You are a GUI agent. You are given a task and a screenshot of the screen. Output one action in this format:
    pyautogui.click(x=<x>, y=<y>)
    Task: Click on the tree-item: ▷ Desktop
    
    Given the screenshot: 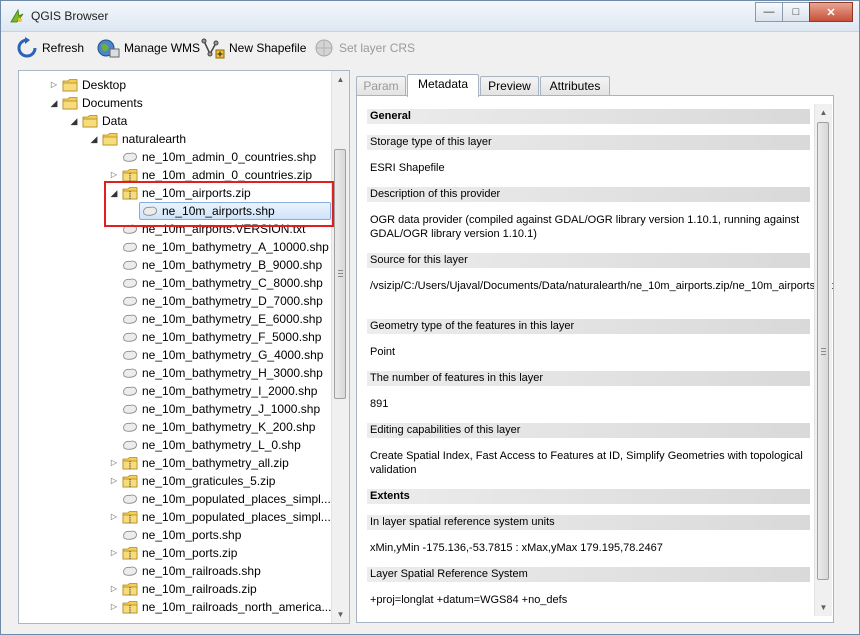 What is the action you would take?
    pyautogui.click(x=175, y=85)
    